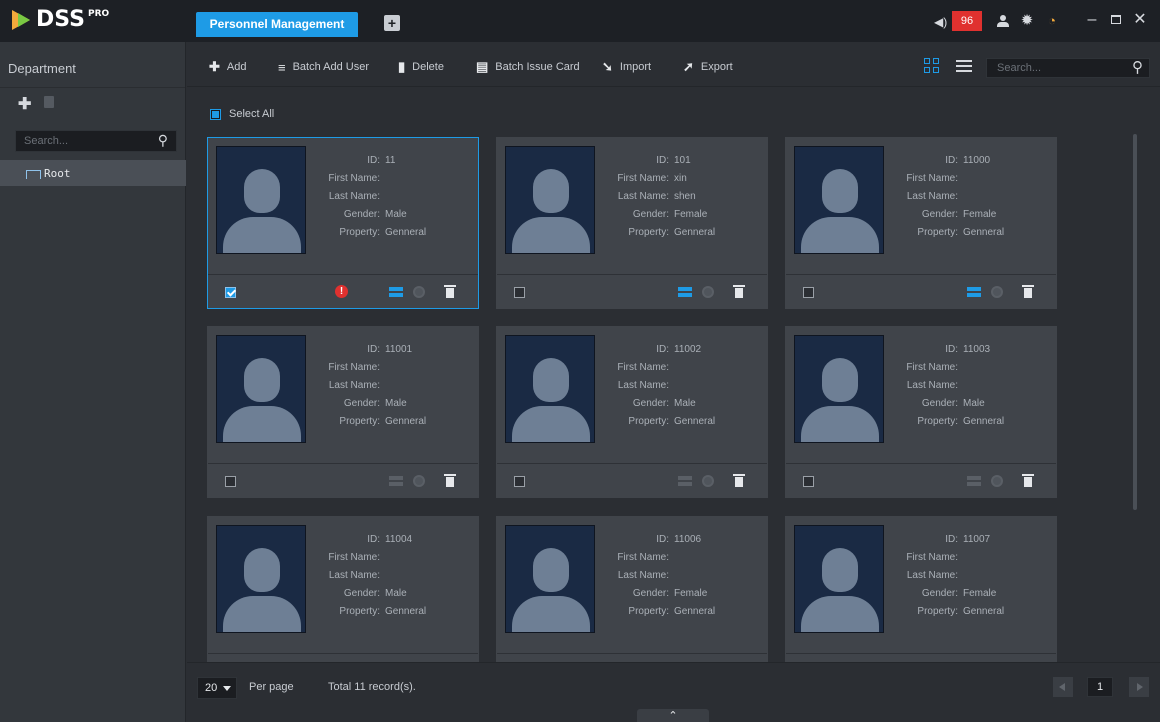 The width and height of the screenshot is (1160, 722). I want to click on select-all-checkbox, so click(215, 114).